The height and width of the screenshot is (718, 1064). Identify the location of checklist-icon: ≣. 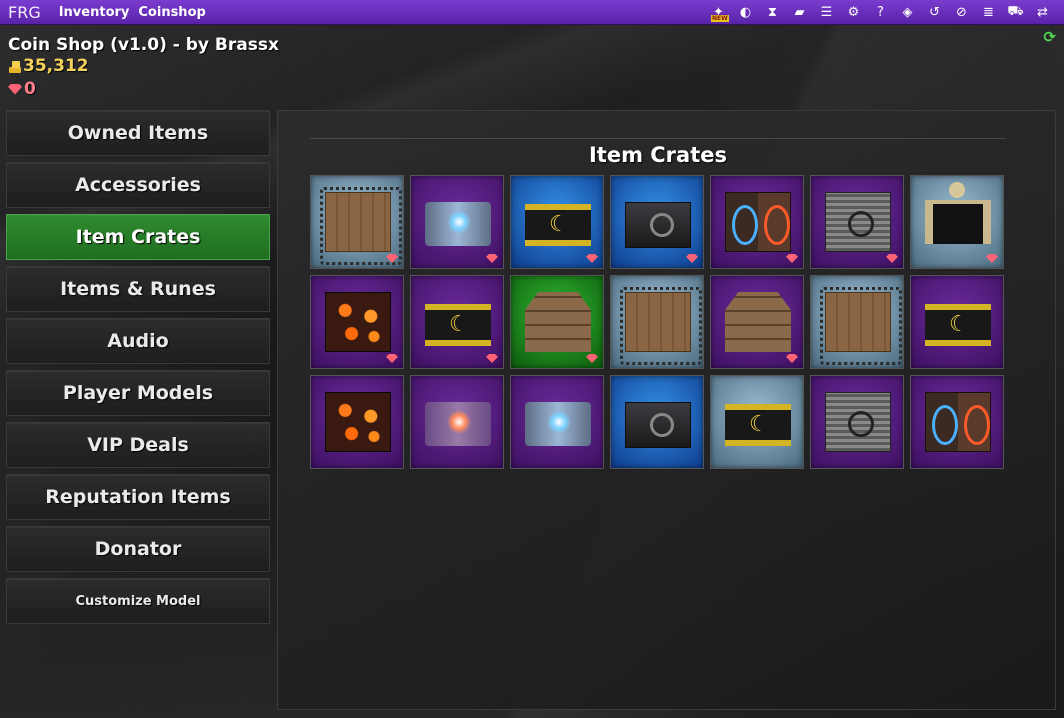
(988, 12).